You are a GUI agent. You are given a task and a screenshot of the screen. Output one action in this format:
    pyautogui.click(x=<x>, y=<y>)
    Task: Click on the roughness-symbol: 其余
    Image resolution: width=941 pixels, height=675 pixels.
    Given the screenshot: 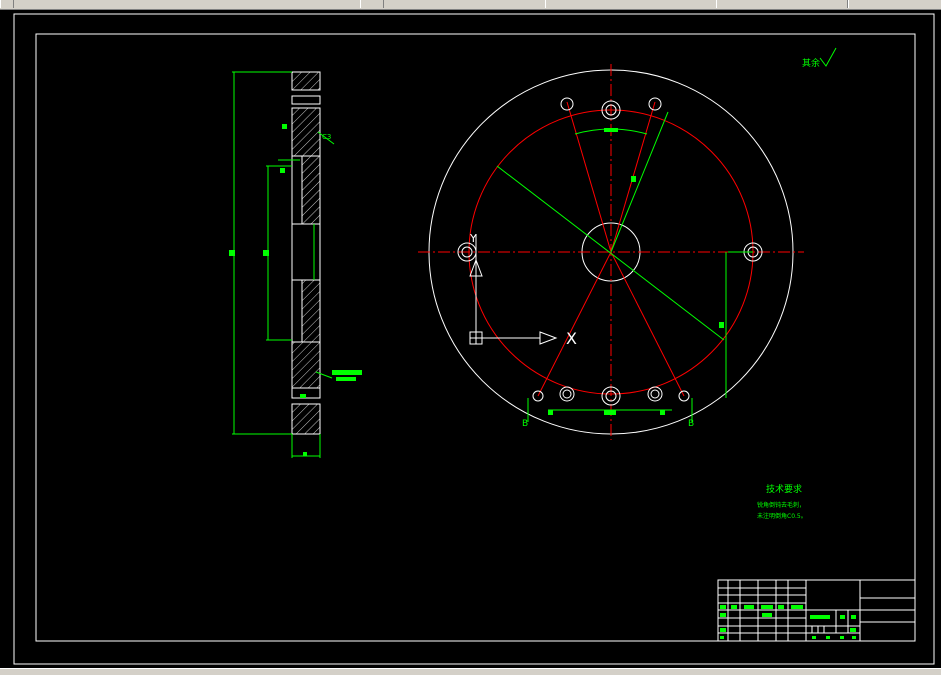 What is the action you would take?
    pyautogui.click(x=819, y=58)
    